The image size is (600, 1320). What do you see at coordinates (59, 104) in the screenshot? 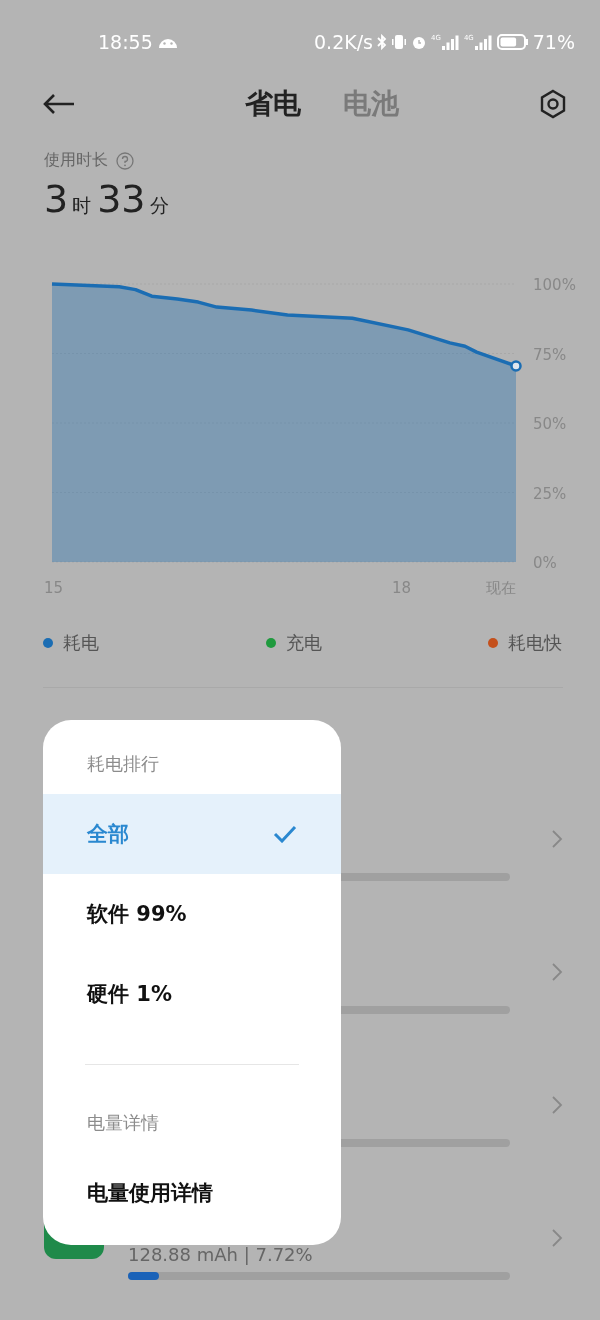
I see `back-arrow-icon` at bounding box center [59, 104].